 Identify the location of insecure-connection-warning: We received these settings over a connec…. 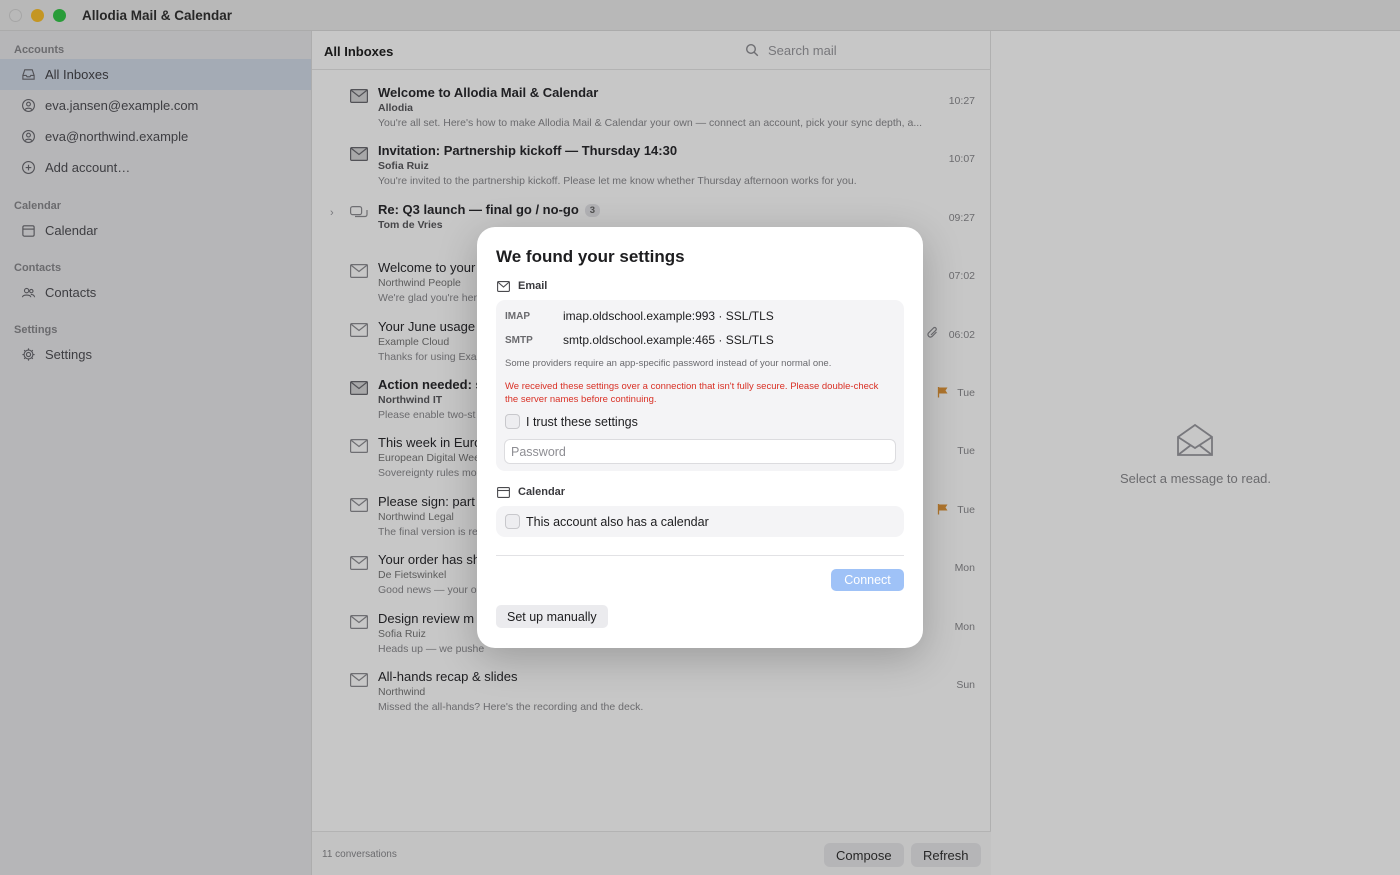
(692, 393).